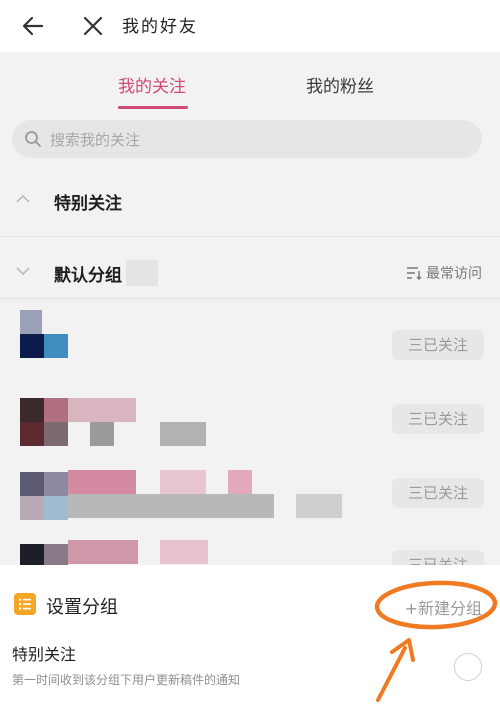 This screenshot has height=707, width=500. I want to click on chevron-down-icon, so click(23, 271).